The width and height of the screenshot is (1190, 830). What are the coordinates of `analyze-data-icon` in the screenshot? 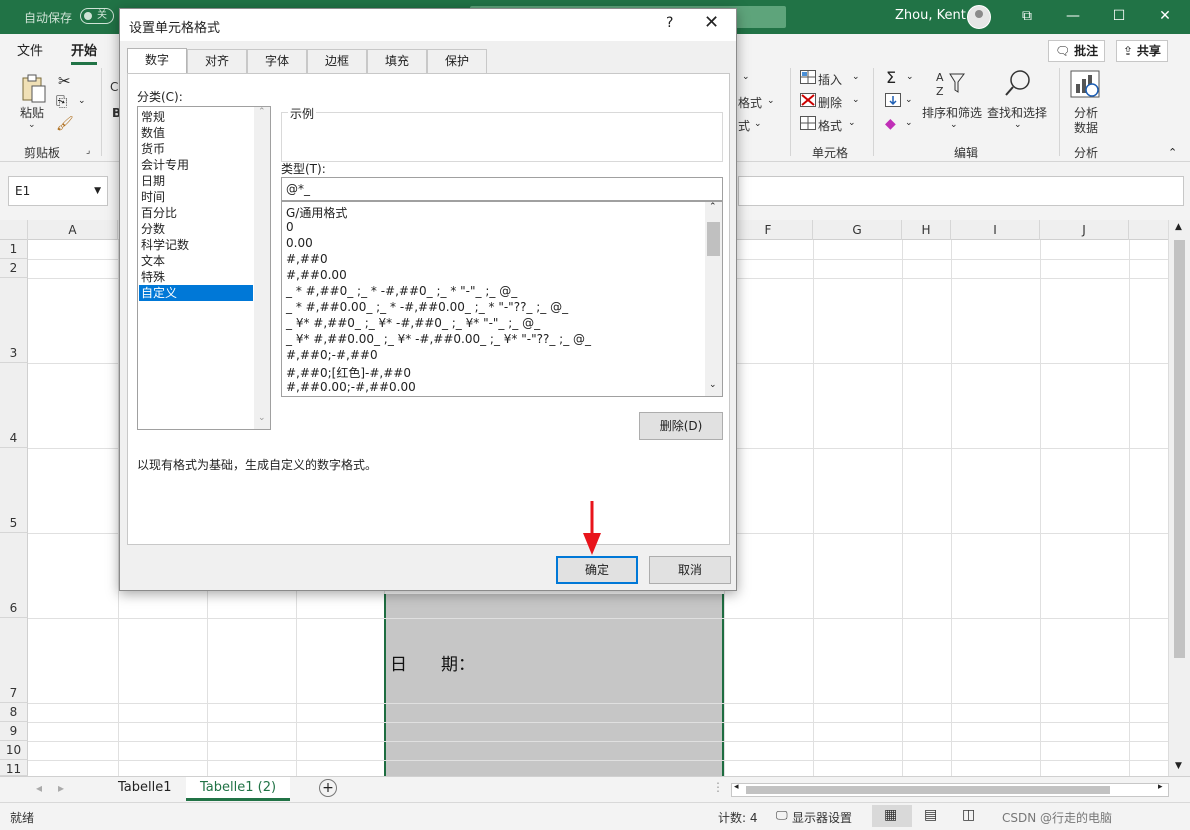 It's located at (1086, 86).